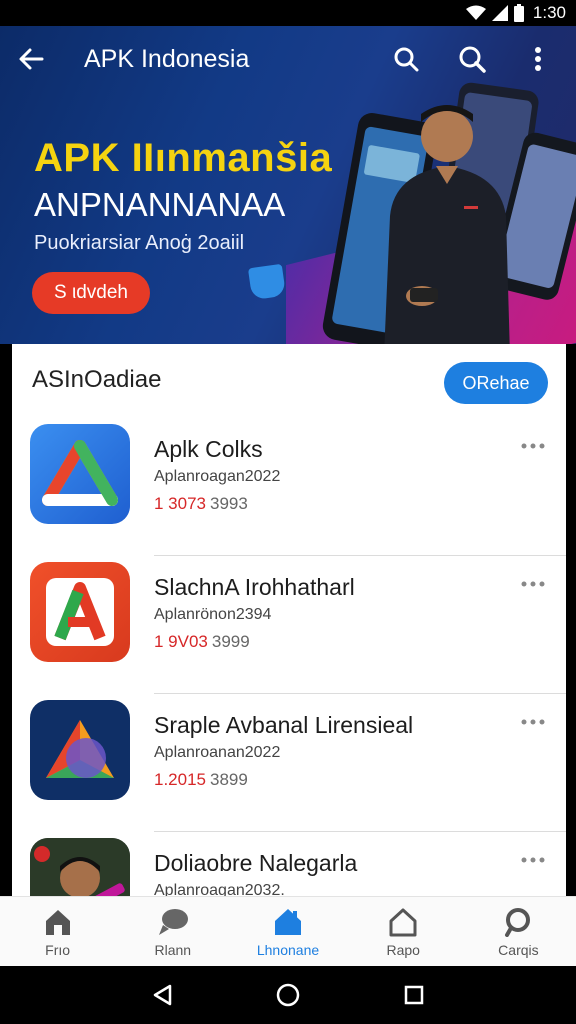  I want to click on back-triangle-icon, so click(162, 995).